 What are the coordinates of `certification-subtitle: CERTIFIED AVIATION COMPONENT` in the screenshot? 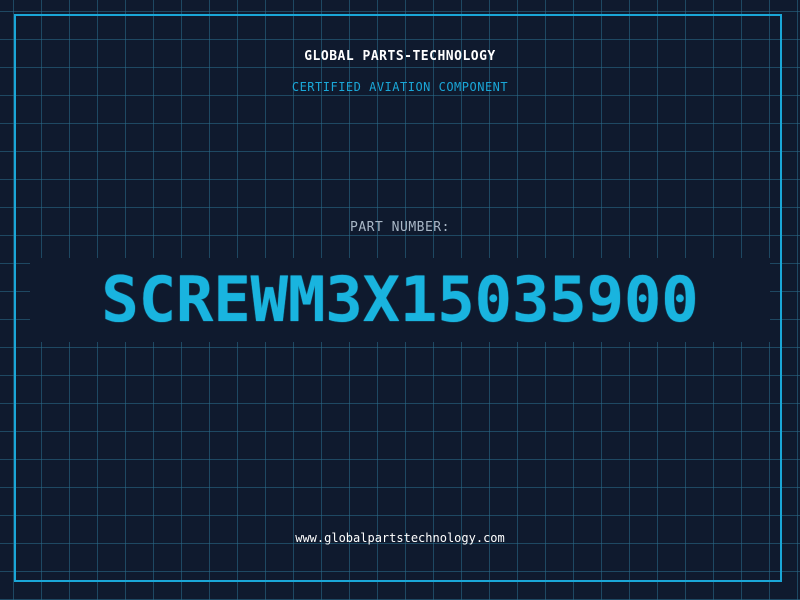 It's located at (400, 87).